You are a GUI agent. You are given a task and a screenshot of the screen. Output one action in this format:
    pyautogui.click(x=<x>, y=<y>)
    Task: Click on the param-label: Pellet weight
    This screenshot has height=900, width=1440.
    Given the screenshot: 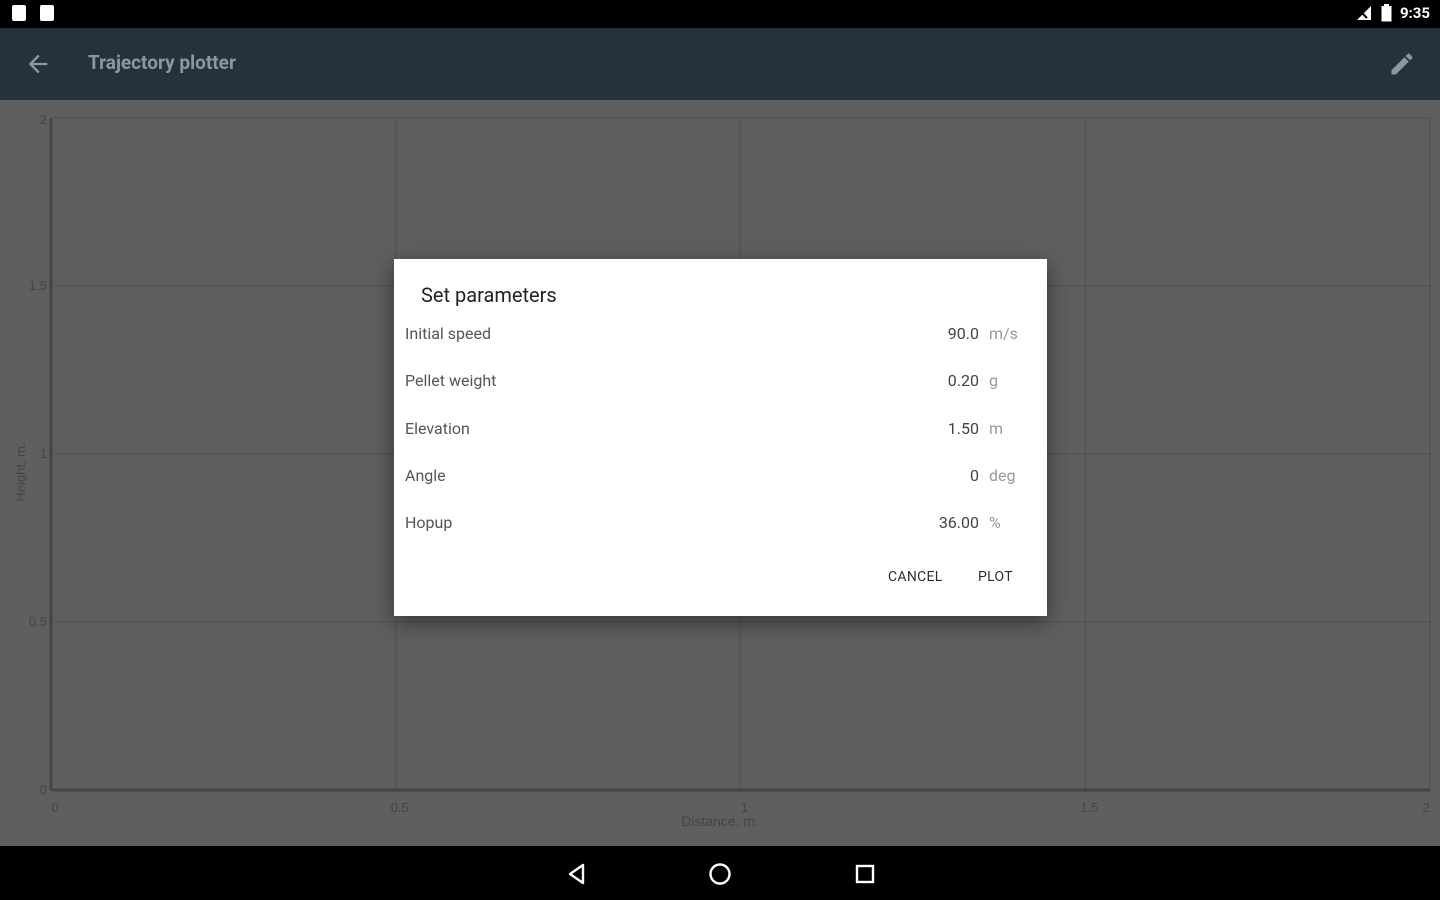 What is the action you would take?
    pyautogui.click(x=451, y=380)
    